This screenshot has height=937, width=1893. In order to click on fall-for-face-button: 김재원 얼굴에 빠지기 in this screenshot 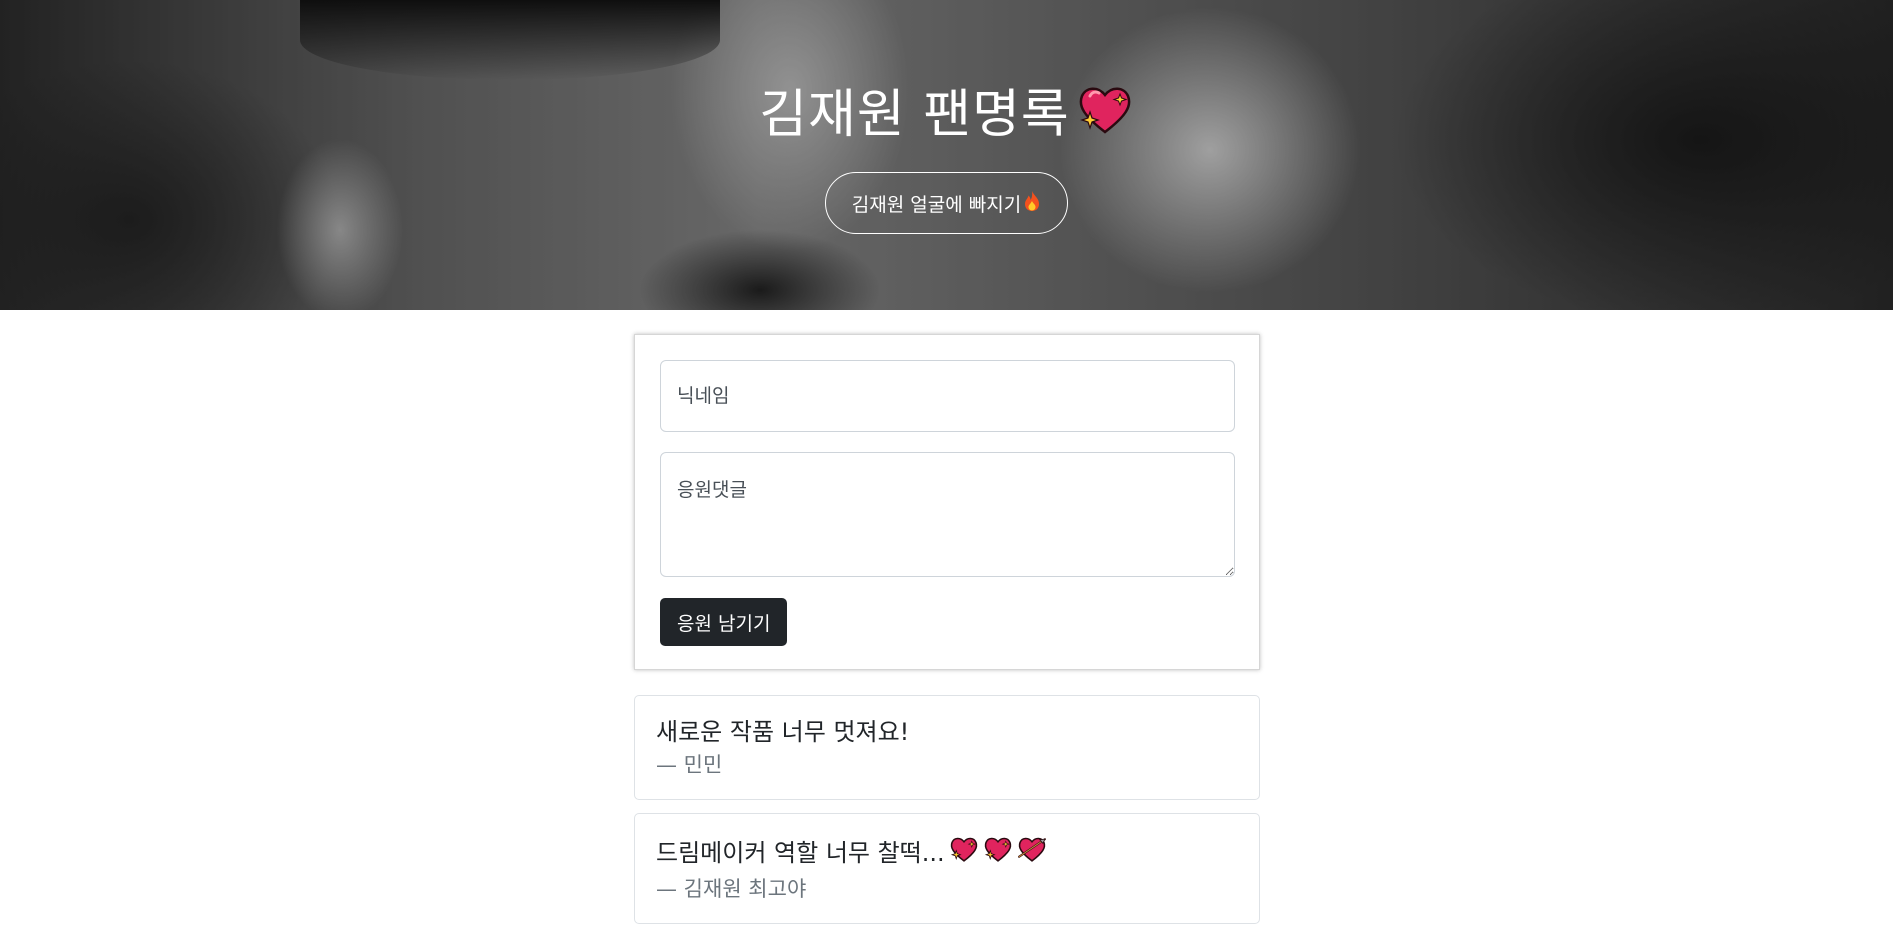, I will do `click(946, 203)`.